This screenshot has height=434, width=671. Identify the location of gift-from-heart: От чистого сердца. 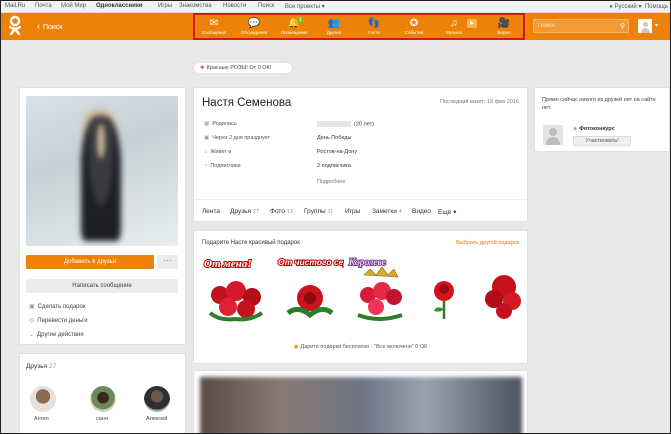
(309, 289).